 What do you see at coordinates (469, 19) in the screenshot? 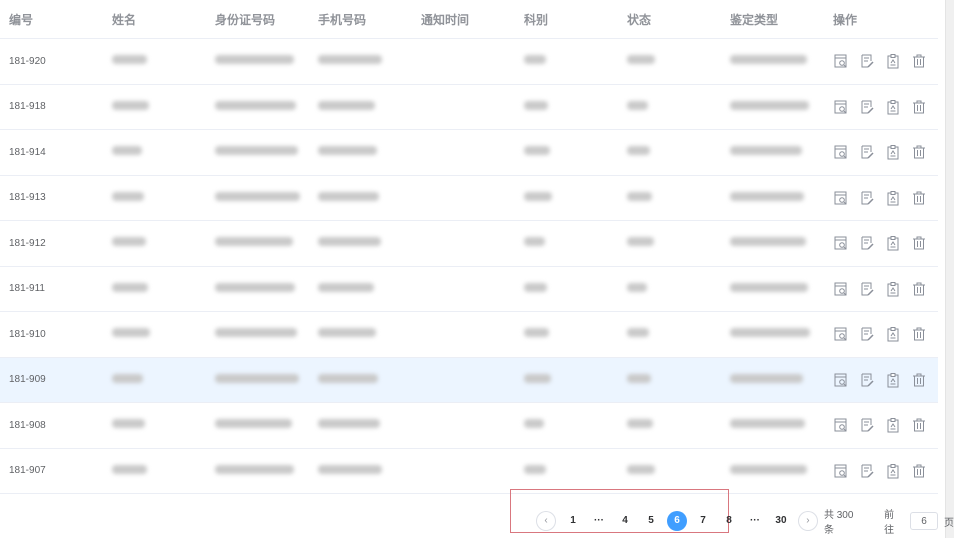
I see `table-header: 编号 姓名 身份证号码 手机号码 通知时间 科别 状态 鉴定类型 操作` at bounding box center [469, 19].